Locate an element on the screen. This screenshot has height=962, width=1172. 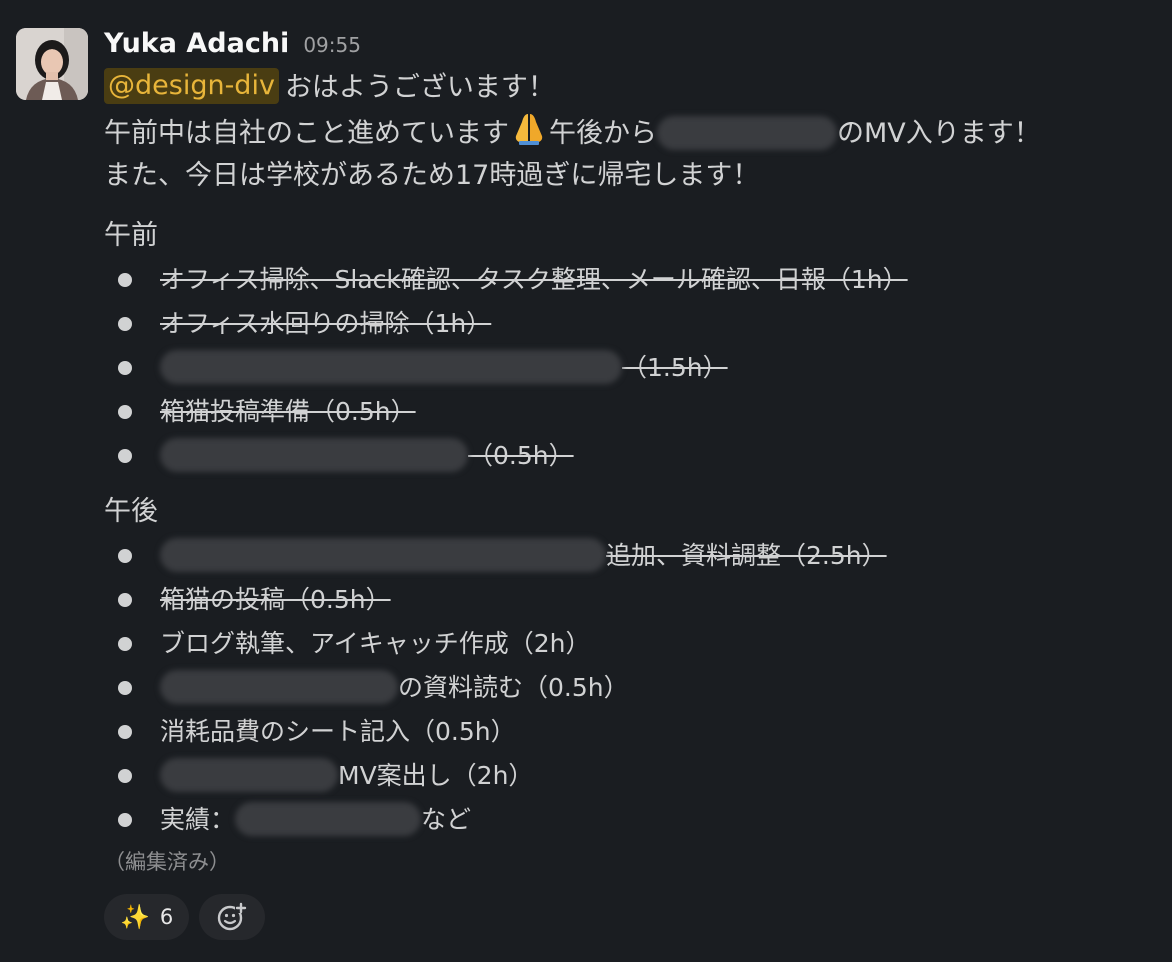
line2-text-3: のMV入ります！ is located at coordinates (939, 133).